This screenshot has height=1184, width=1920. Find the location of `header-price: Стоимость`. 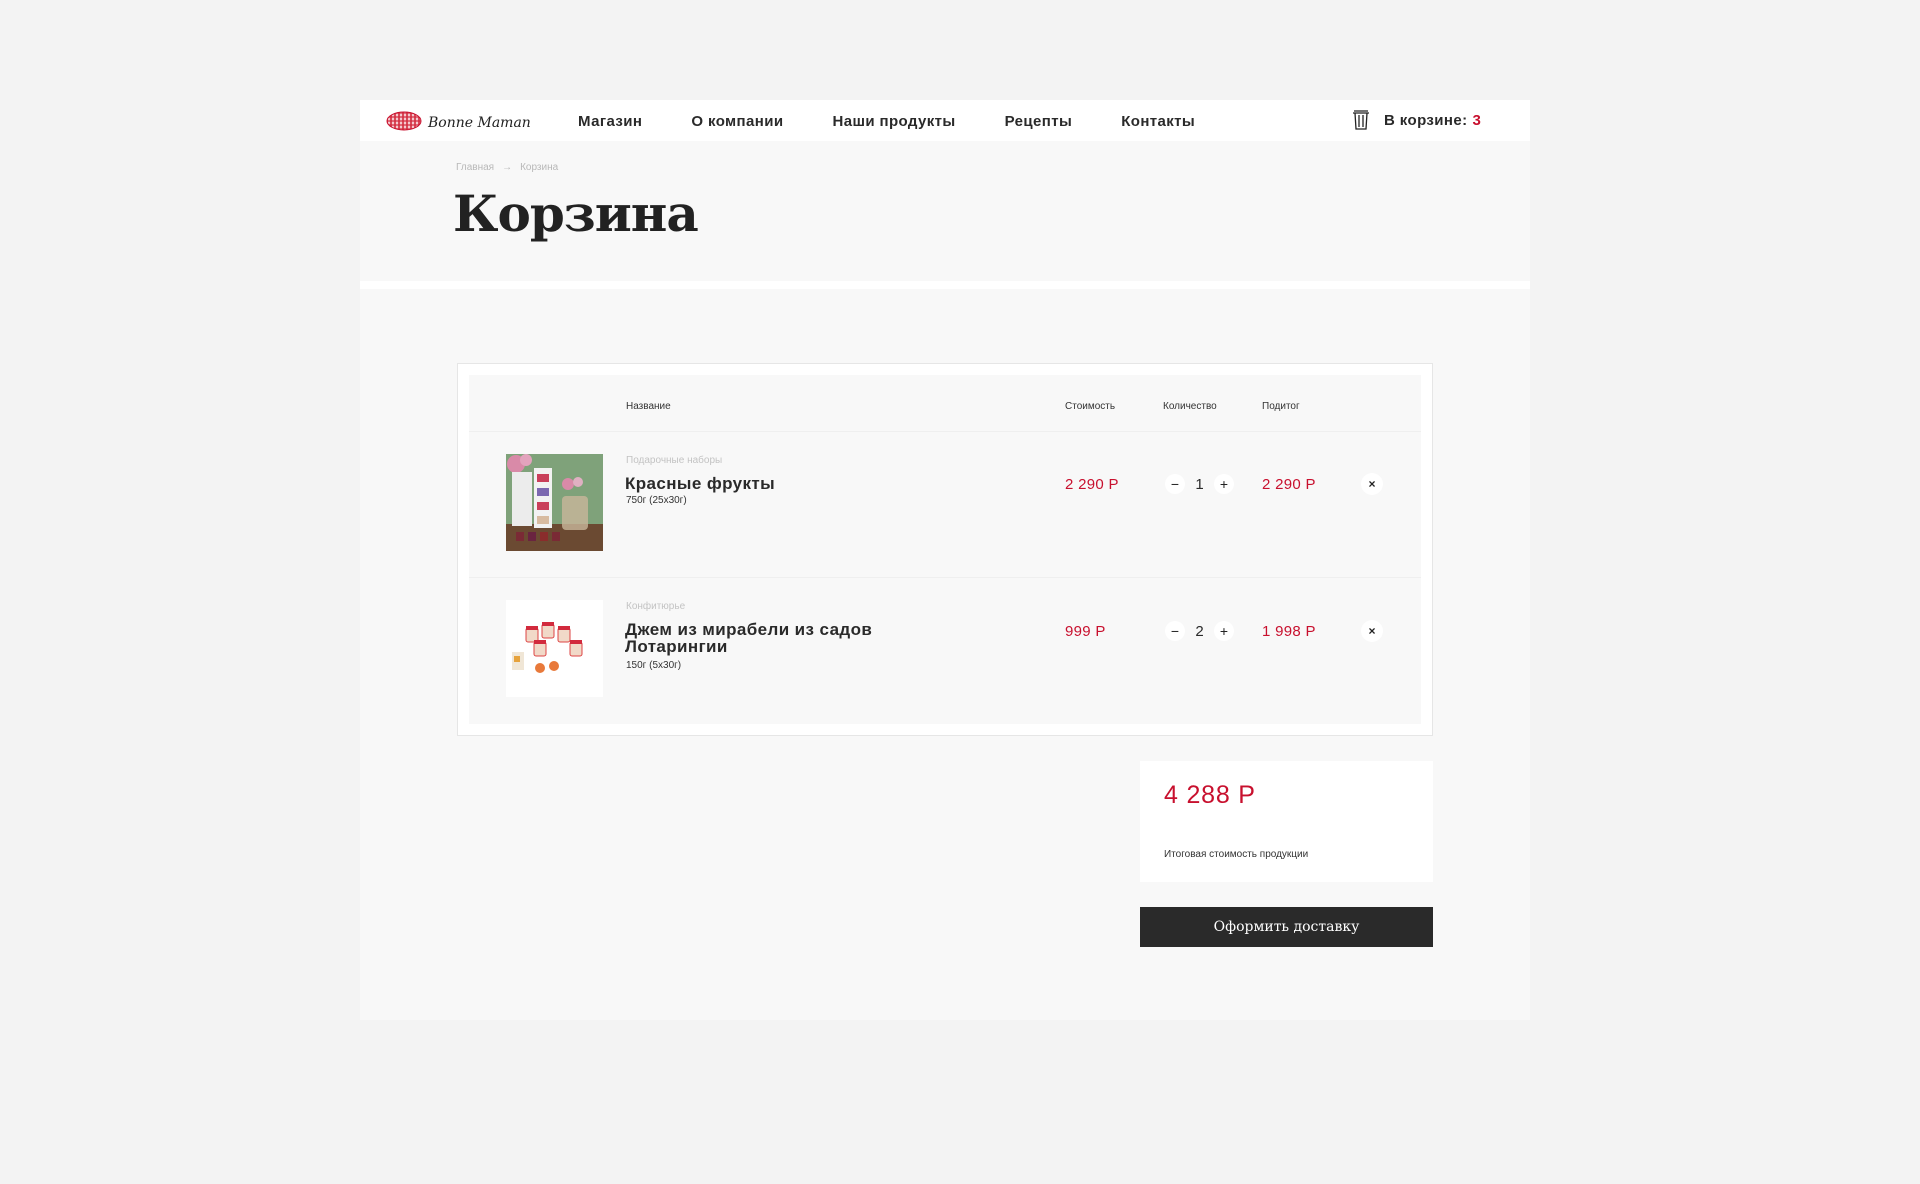

header-price: Стоимость is located at coordinates (1090, 406).